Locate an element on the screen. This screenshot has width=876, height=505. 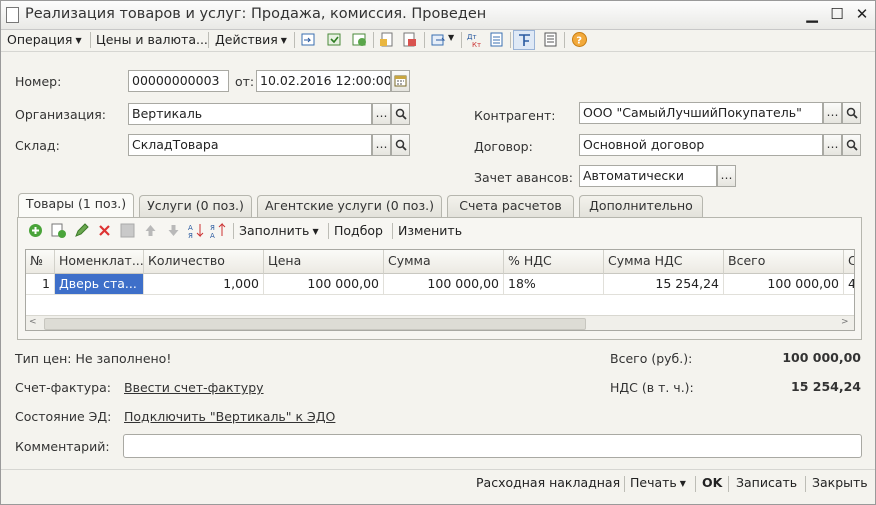
extra-cell: 4 is located at coordinates (849, 284).